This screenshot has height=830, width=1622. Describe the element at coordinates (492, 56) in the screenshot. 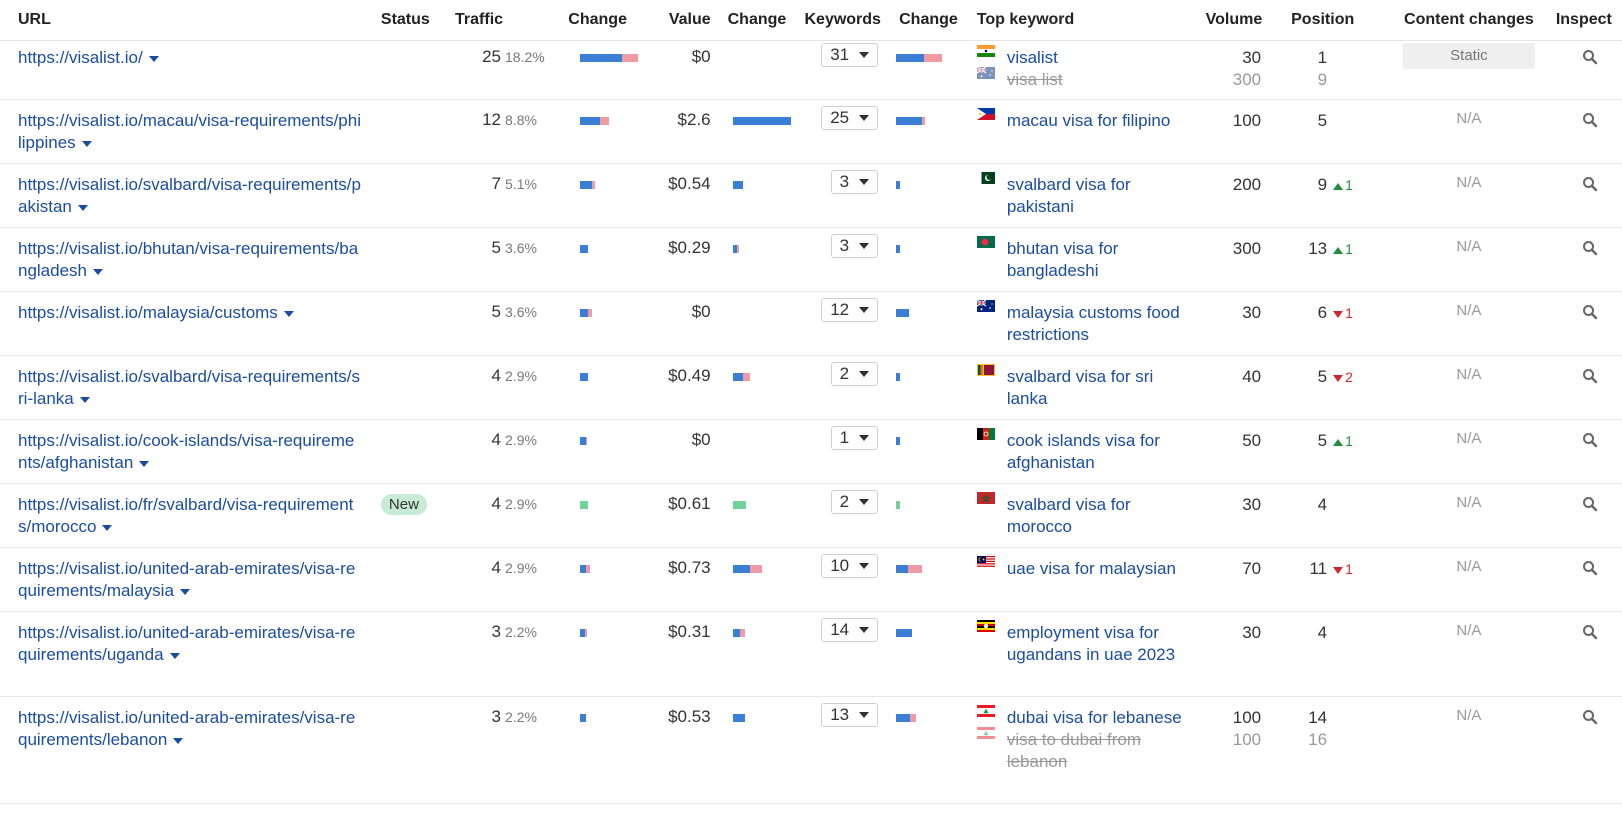

I see `traffic-value: 25` at that location.